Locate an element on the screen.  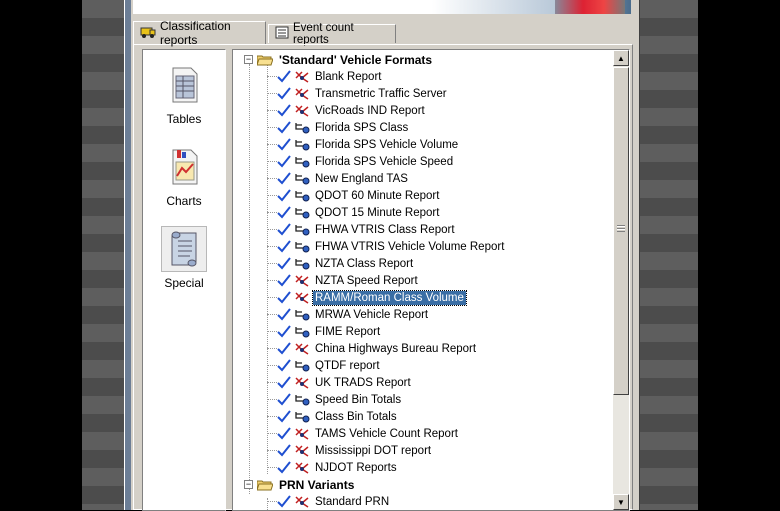
tree-item: UK TRADS Report is located at coordinates (338, 382).